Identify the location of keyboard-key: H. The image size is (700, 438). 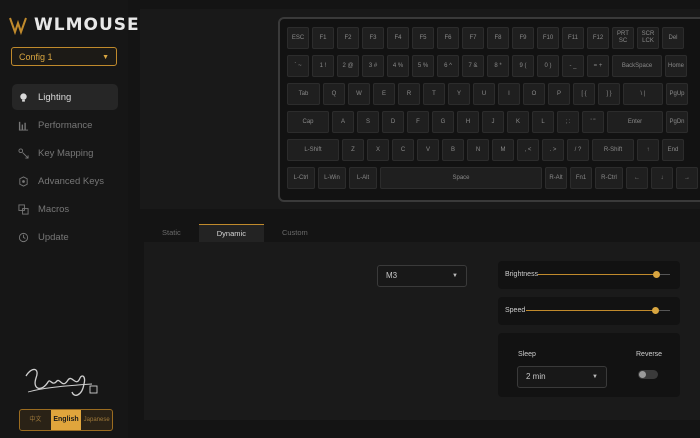
(468, 122).